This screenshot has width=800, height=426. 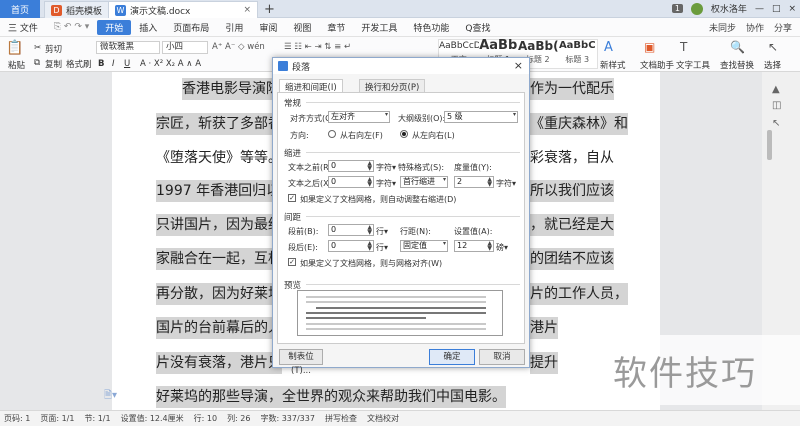 What do you see at coordinates (101, 64) in the screenshot?
I see `bold-icon: B` at bounding box center [101, 64].